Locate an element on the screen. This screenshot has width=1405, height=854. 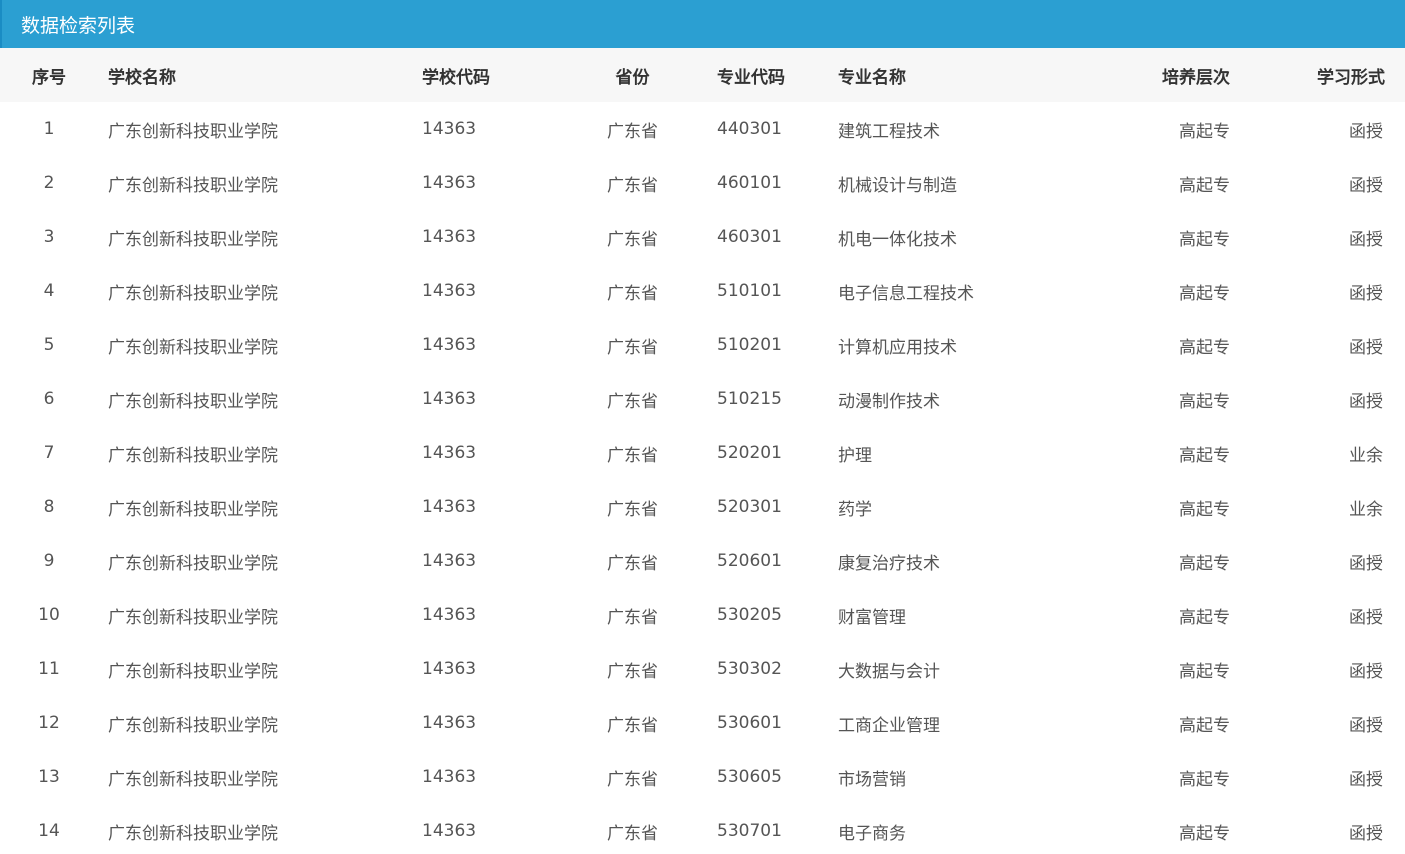
cell-index: 9 is located at coordinates (49, 561).